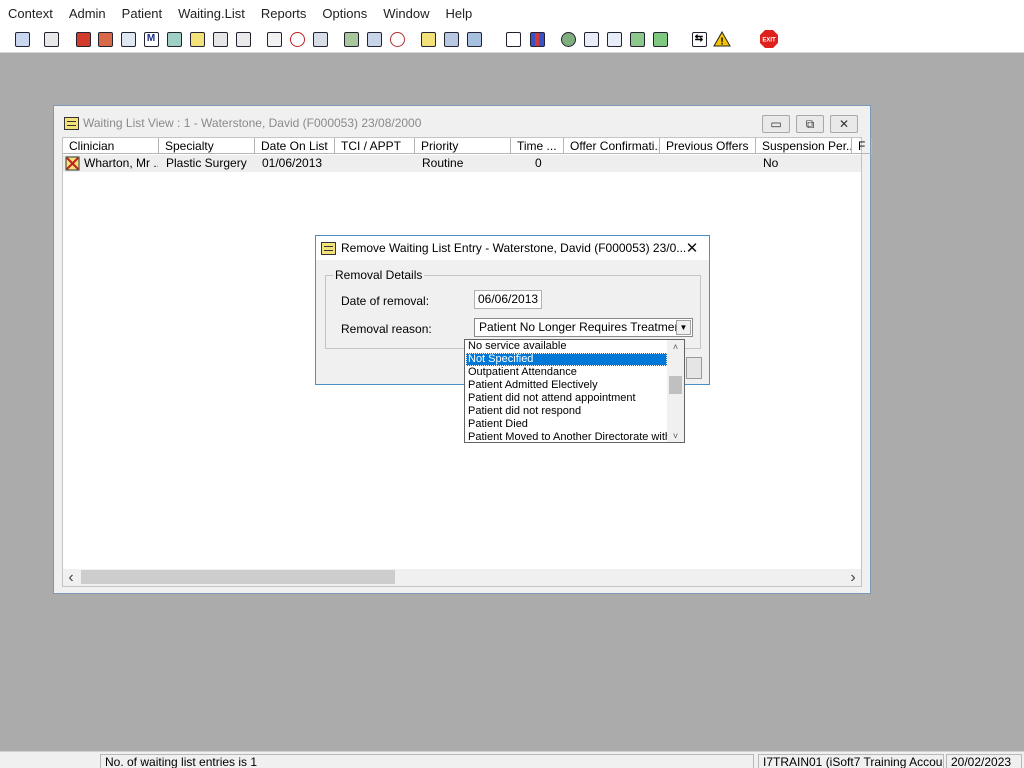 The width and height of the screenshot is (1024, 768). What do you see at coordinates (274, 39) in the screenshot?
I see `search-doc-icon` at bounding box center [274, 39].